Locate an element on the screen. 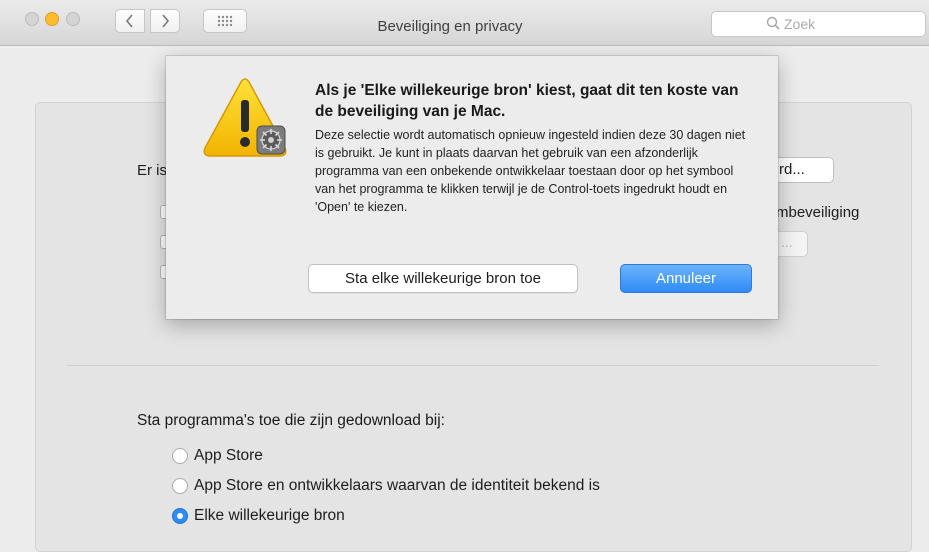 The image size is (929, 552). back-button is located at coordinates (130, 21).